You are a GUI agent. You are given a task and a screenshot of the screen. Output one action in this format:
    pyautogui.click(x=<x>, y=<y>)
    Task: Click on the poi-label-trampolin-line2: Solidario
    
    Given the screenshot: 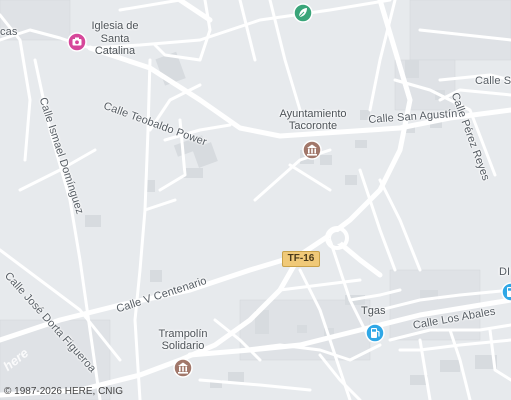 What is the action you would take?
    pyautogui.click(x=183, y=346)
    